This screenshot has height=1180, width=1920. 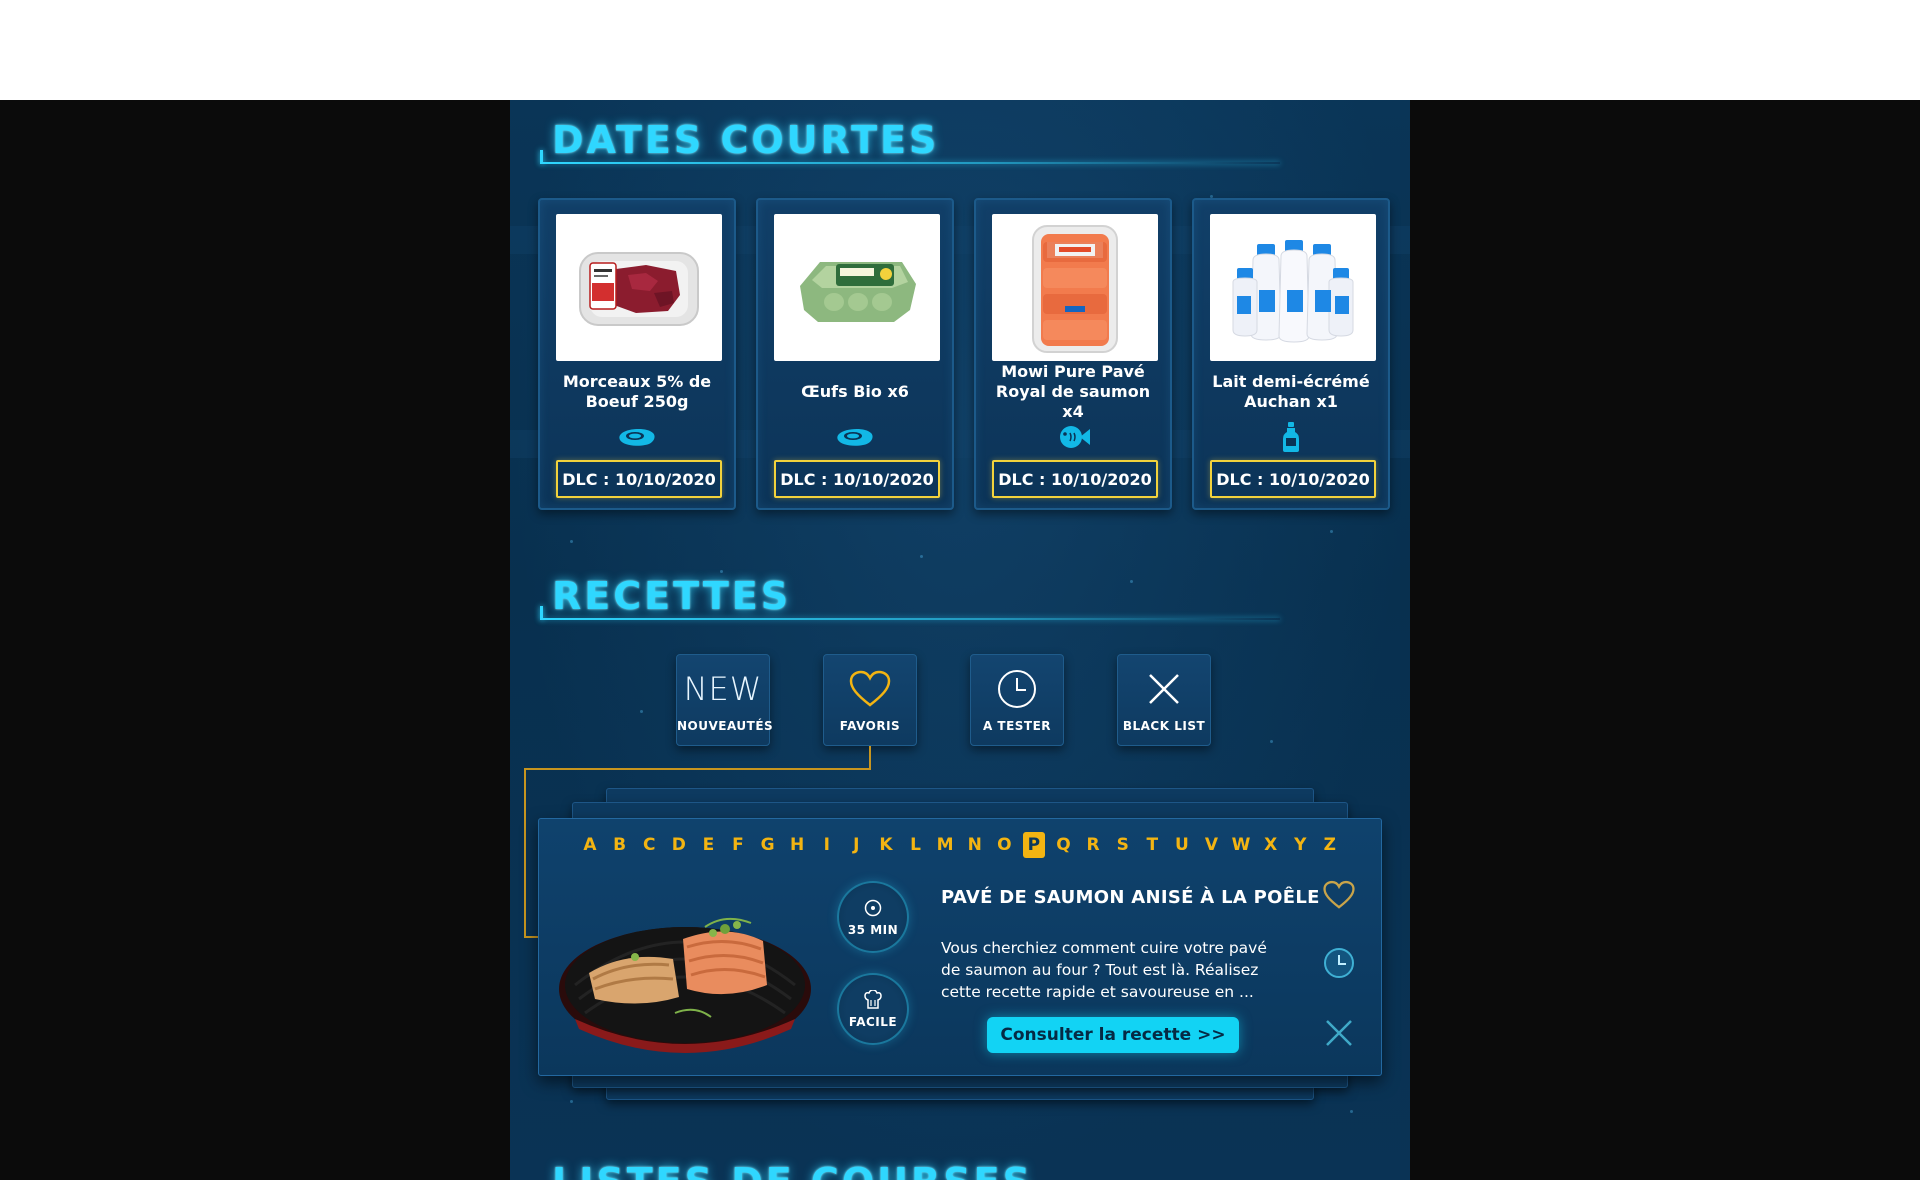 I want to click on alphabet-letter-s: S, so click(x=1123, y=845).